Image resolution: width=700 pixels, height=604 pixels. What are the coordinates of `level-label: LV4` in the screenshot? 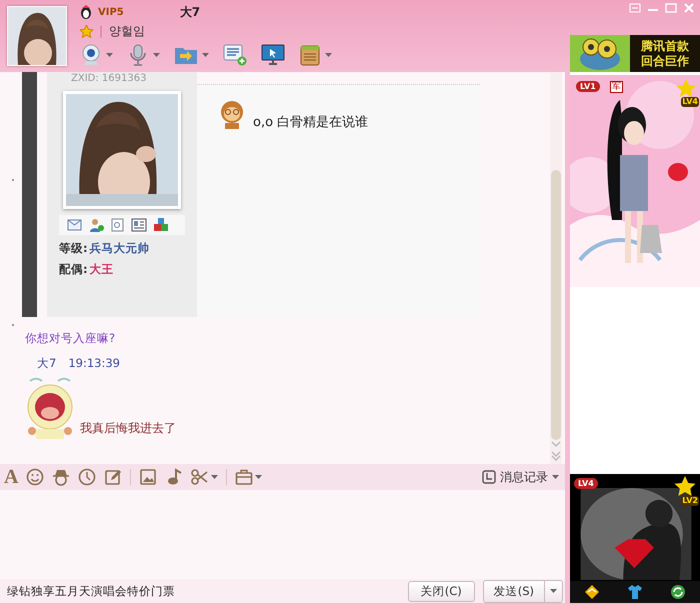 It's located at (690, 102).